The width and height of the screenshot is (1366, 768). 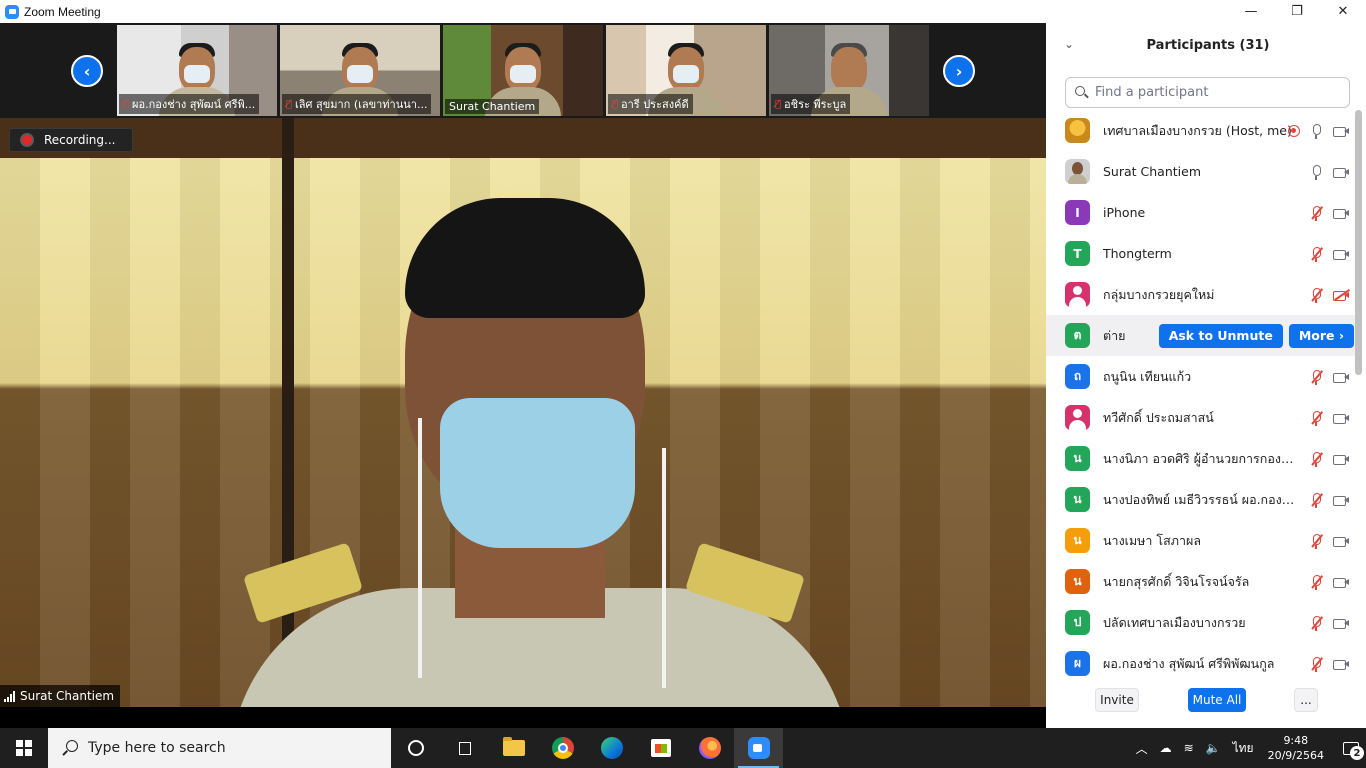 What do you see at coordinates (523, 74) in the screenshot?
I see `thumbnail-mask` at bounding box center [523, 74].